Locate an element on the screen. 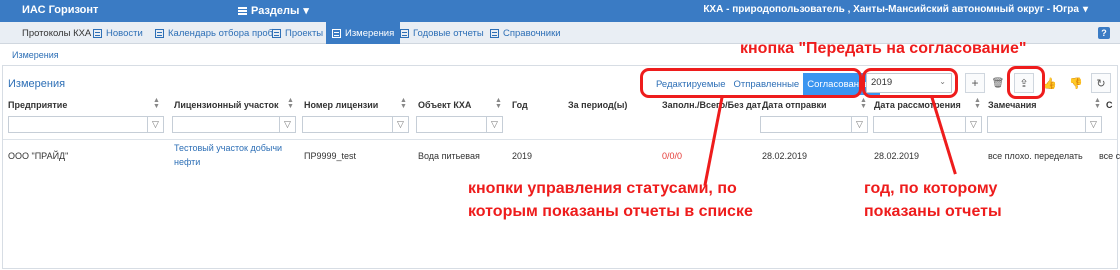 This screenshot has height=270, width=1120. col-remarks: Замечания is located at coordinates (1012, 105).